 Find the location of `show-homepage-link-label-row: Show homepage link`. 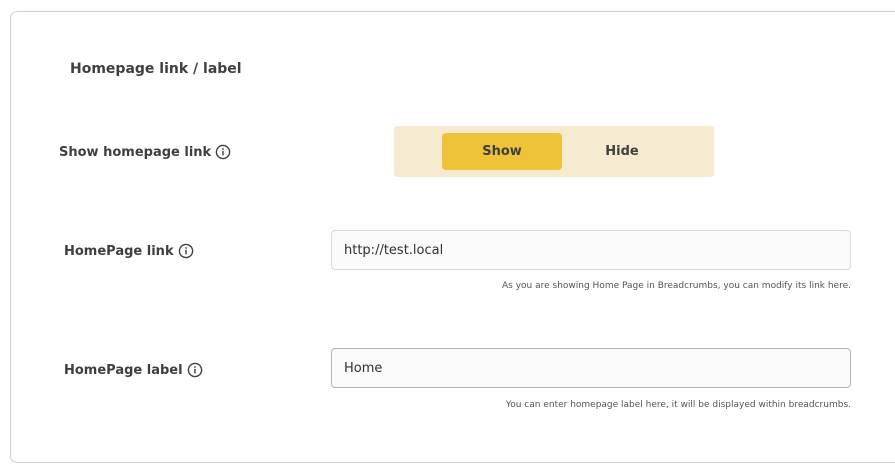

show-homepage-link-label-row: Show homepage link is located at coordinates (145, 152).